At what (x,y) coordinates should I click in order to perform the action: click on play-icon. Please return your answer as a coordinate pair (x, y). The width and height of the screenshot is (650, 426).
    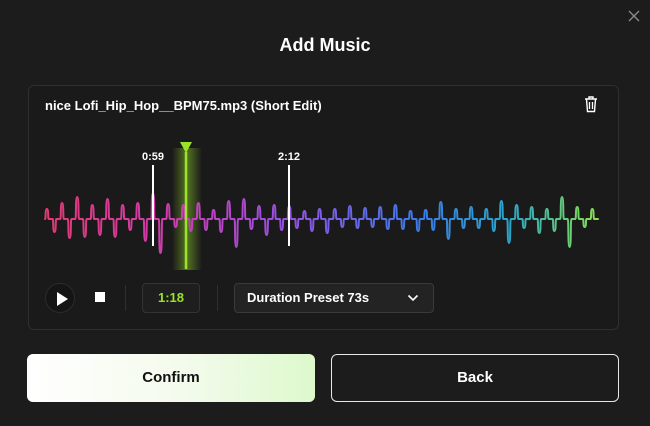
    Looking at the image, I should click on (62, 299).